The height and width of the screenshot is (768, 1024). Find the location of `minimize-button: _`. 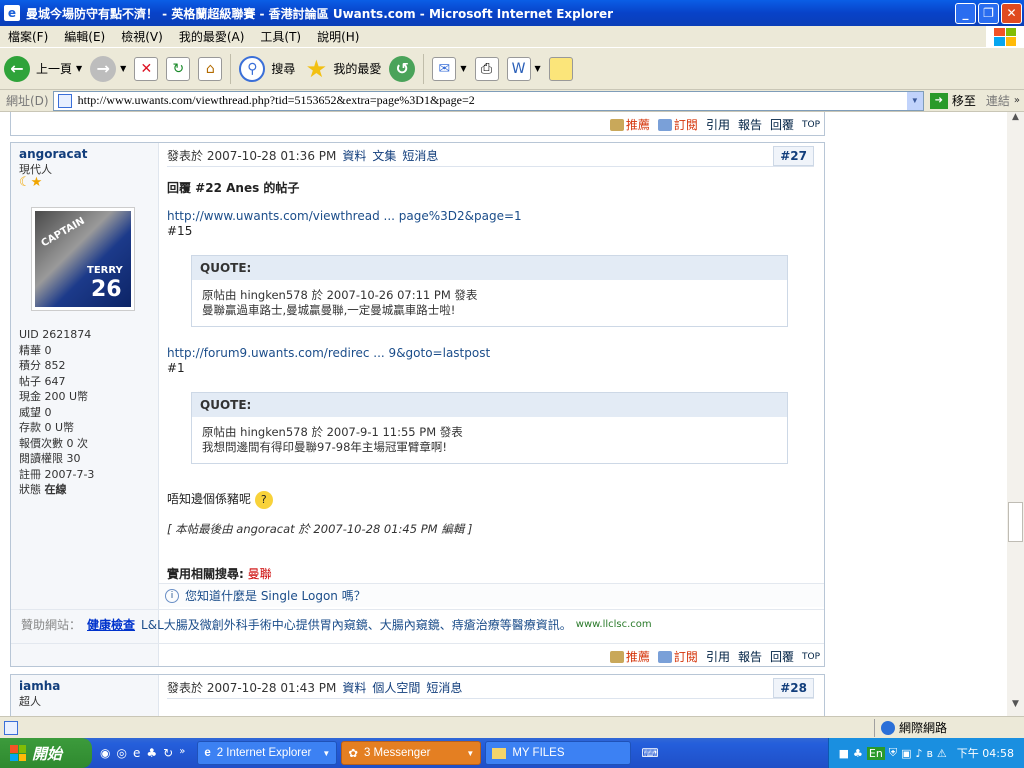

minimize-button: _ is located at coordinates (965, 13).